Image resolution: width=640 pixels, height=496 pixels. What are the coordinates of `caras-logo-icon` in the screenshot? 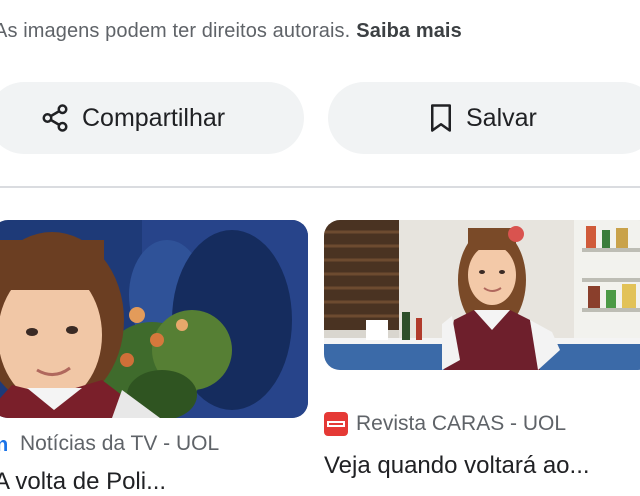 It's located at (336, 424).